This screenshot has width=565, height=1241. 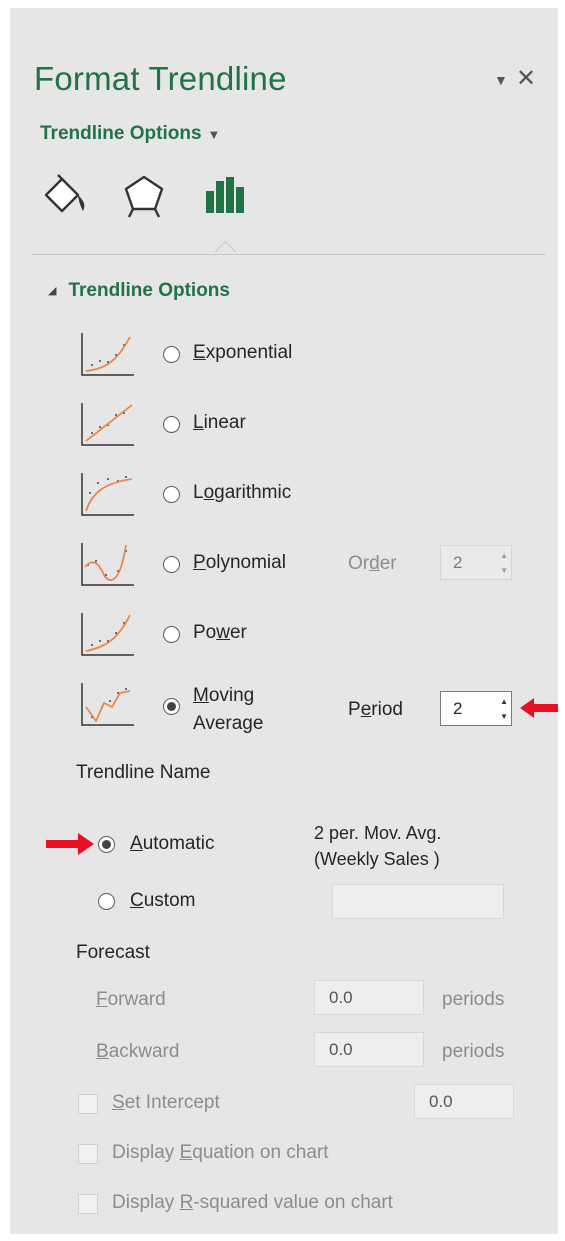 I want to click on moving-average-label: Moving Average, so click(x=228, y=710).